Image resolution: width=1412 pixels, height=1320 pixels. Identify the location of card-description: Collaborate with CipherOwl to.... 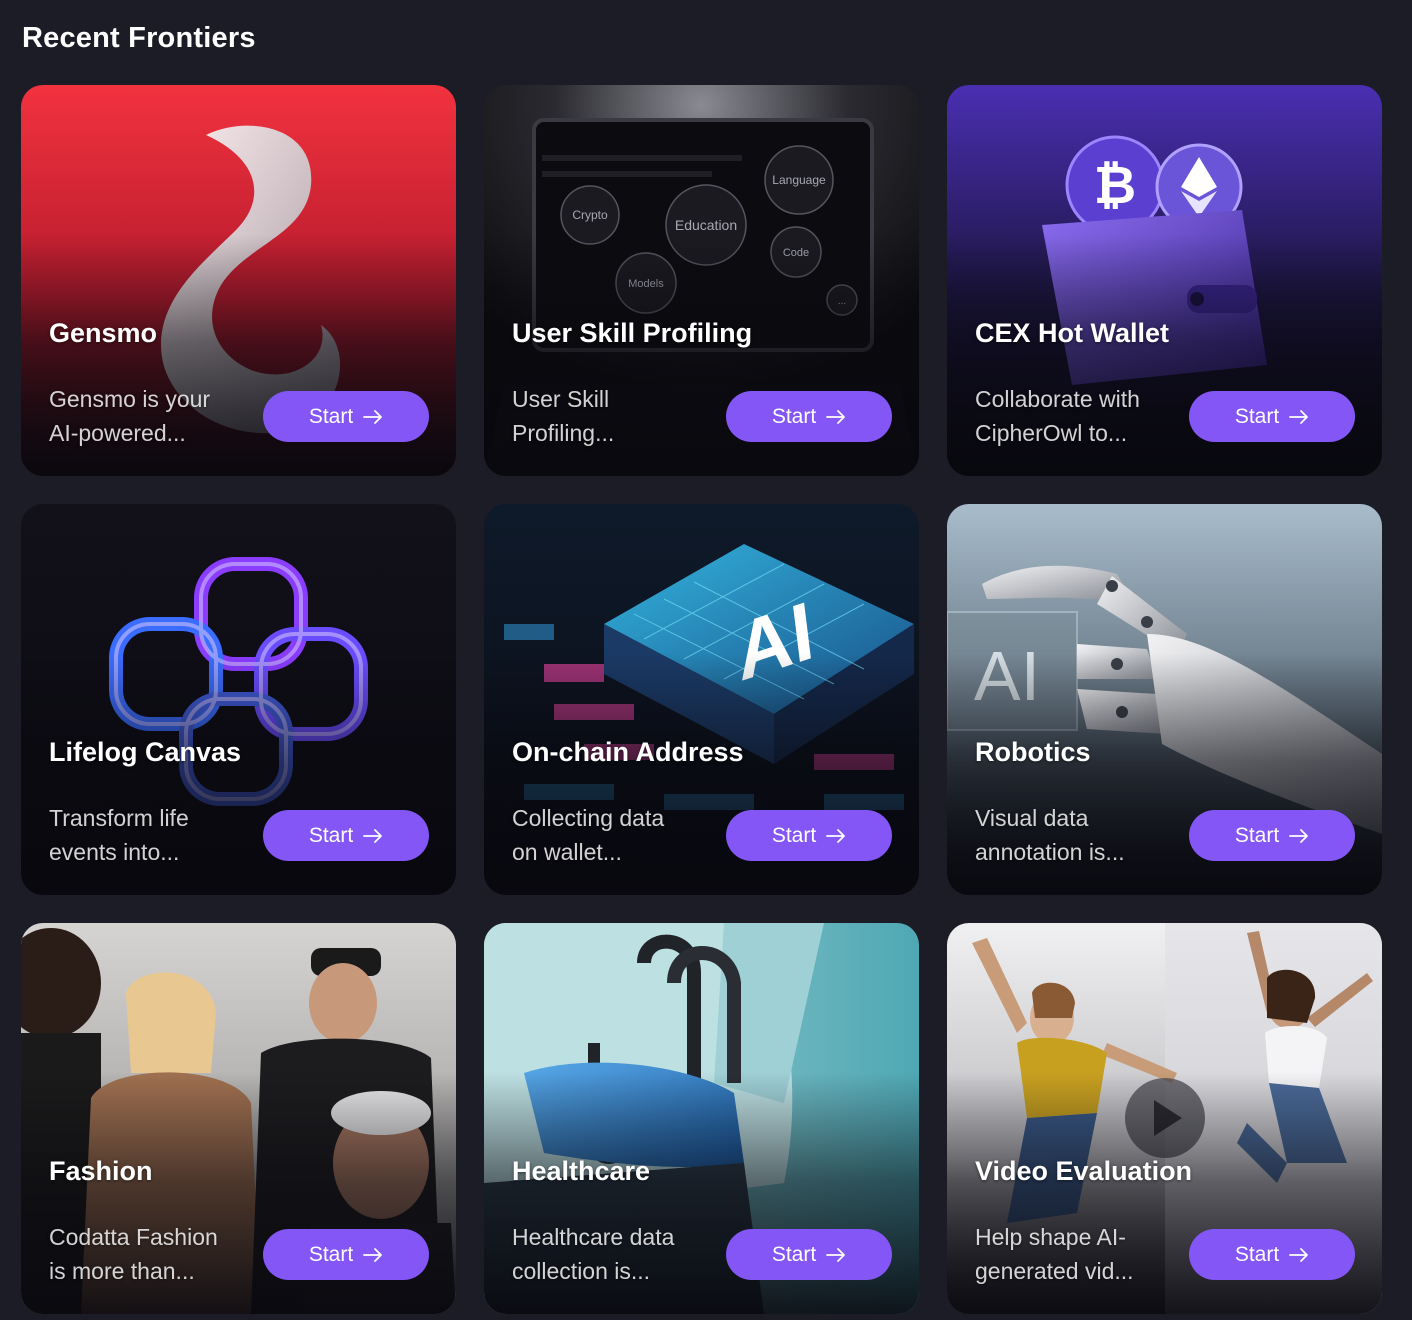
(1075, 416).